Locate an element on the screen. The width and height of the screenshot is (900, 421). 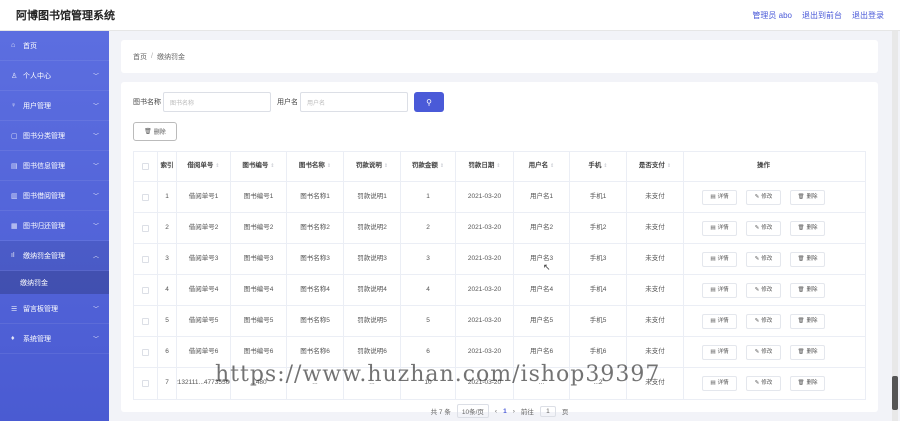
table-cell: 2 is located at coordinates (428, 228).